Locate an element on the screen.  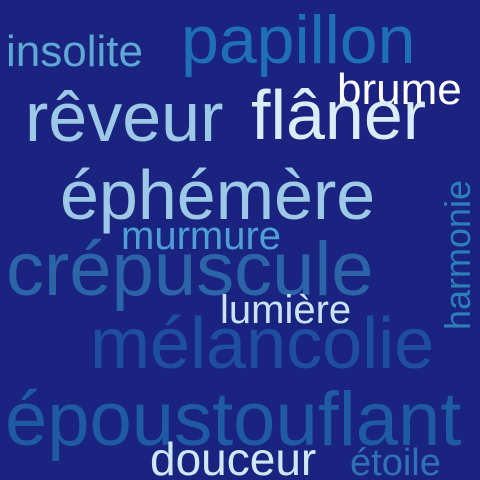
word-reveur: rêveur is located at coordinates (124, 117).